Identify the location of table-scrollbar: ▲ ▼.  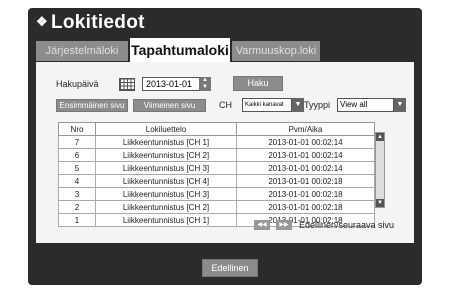
(380, 170).